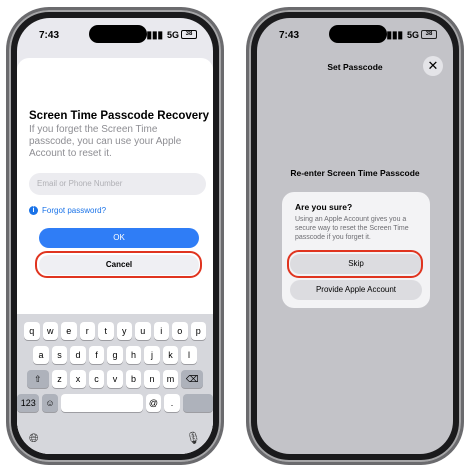  I want to click on key-p: p, so click(198, 331).